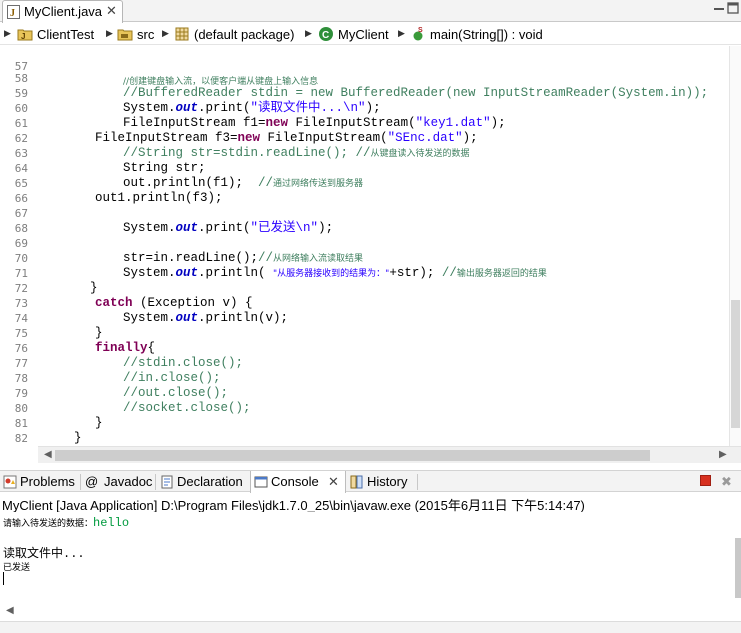 This screenshot has width=741, height=633. Describe the element at coordinates (17, 568) in the screenshot. I see `console-line: 已发送` at that location.